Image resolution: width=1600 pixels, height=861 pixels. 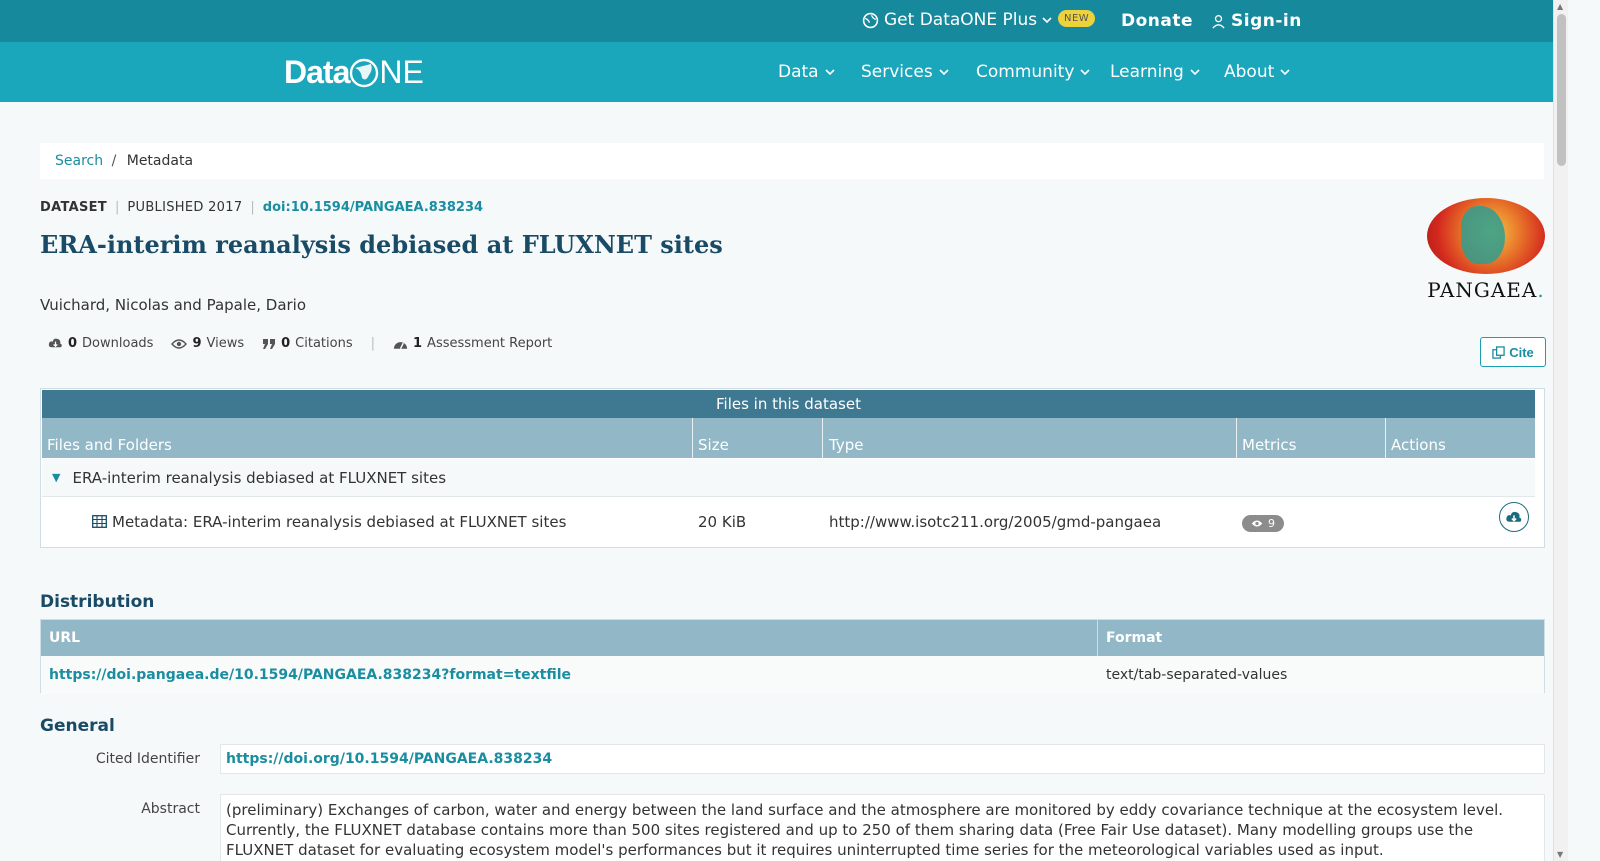 What do you see at coordinates (1077, 18) in the screenshot?
I see `new-badge: NEW` at bounding box center [1077, 18].